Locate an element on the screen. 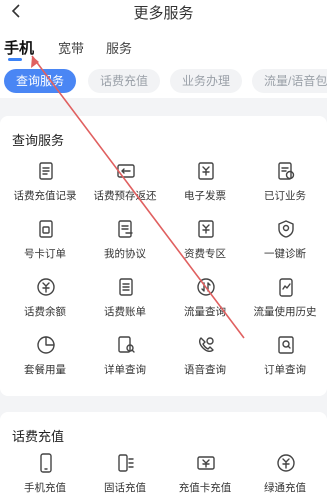  top-bar: 更多服务 is located at coordinates (163, 16).